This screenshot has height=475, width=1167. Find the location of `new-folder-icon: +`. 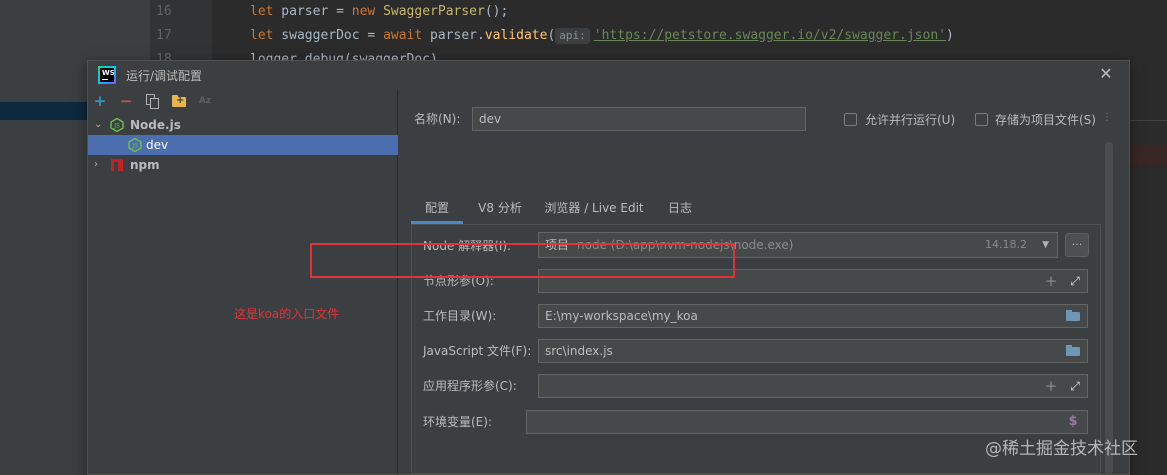

new-folder-icon: + is located at coordinates (179, 101).